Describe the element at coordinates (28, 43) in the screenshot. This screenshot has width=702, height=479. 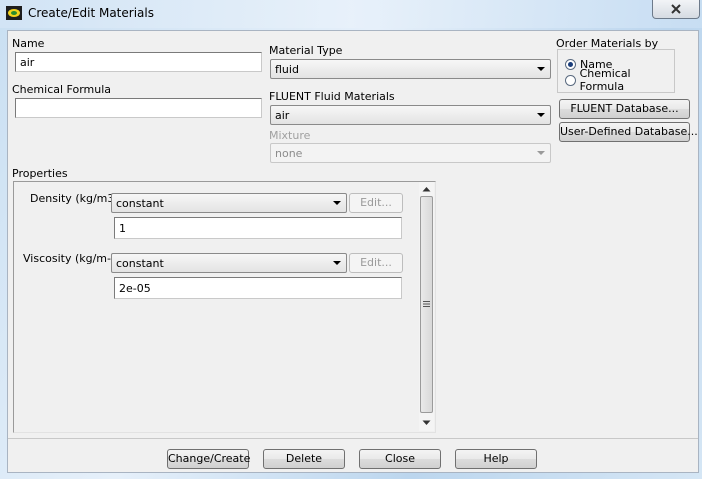
I see `name-label: Name` at that location.